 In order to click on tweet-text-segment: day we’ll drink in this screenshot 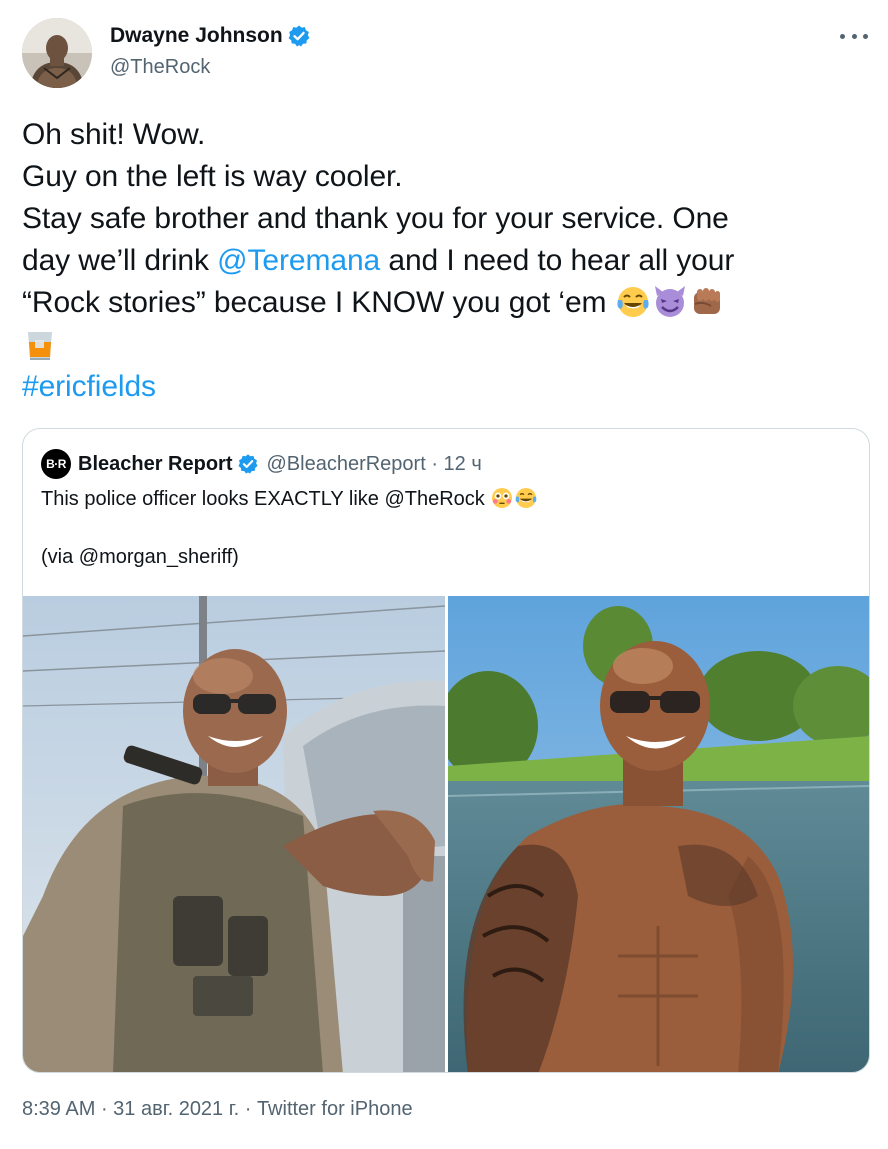, I will do `click(120, 260)`.